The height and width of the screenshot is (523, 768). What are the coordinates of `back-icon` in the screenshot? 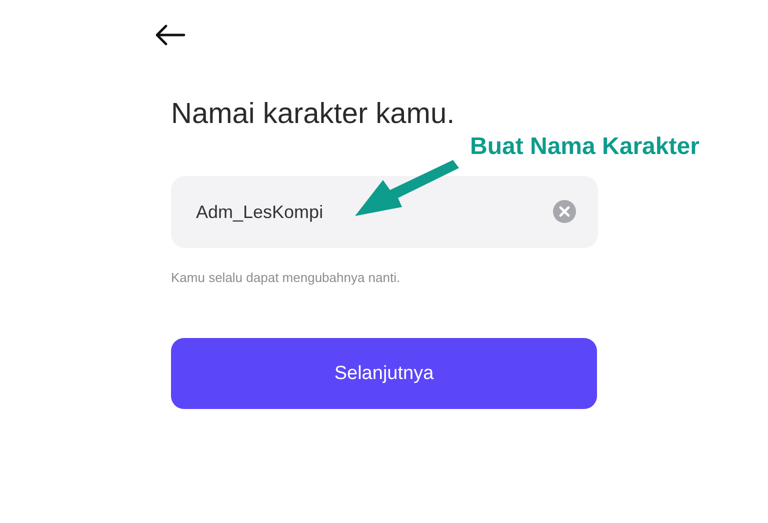 It's located at (170, 35).